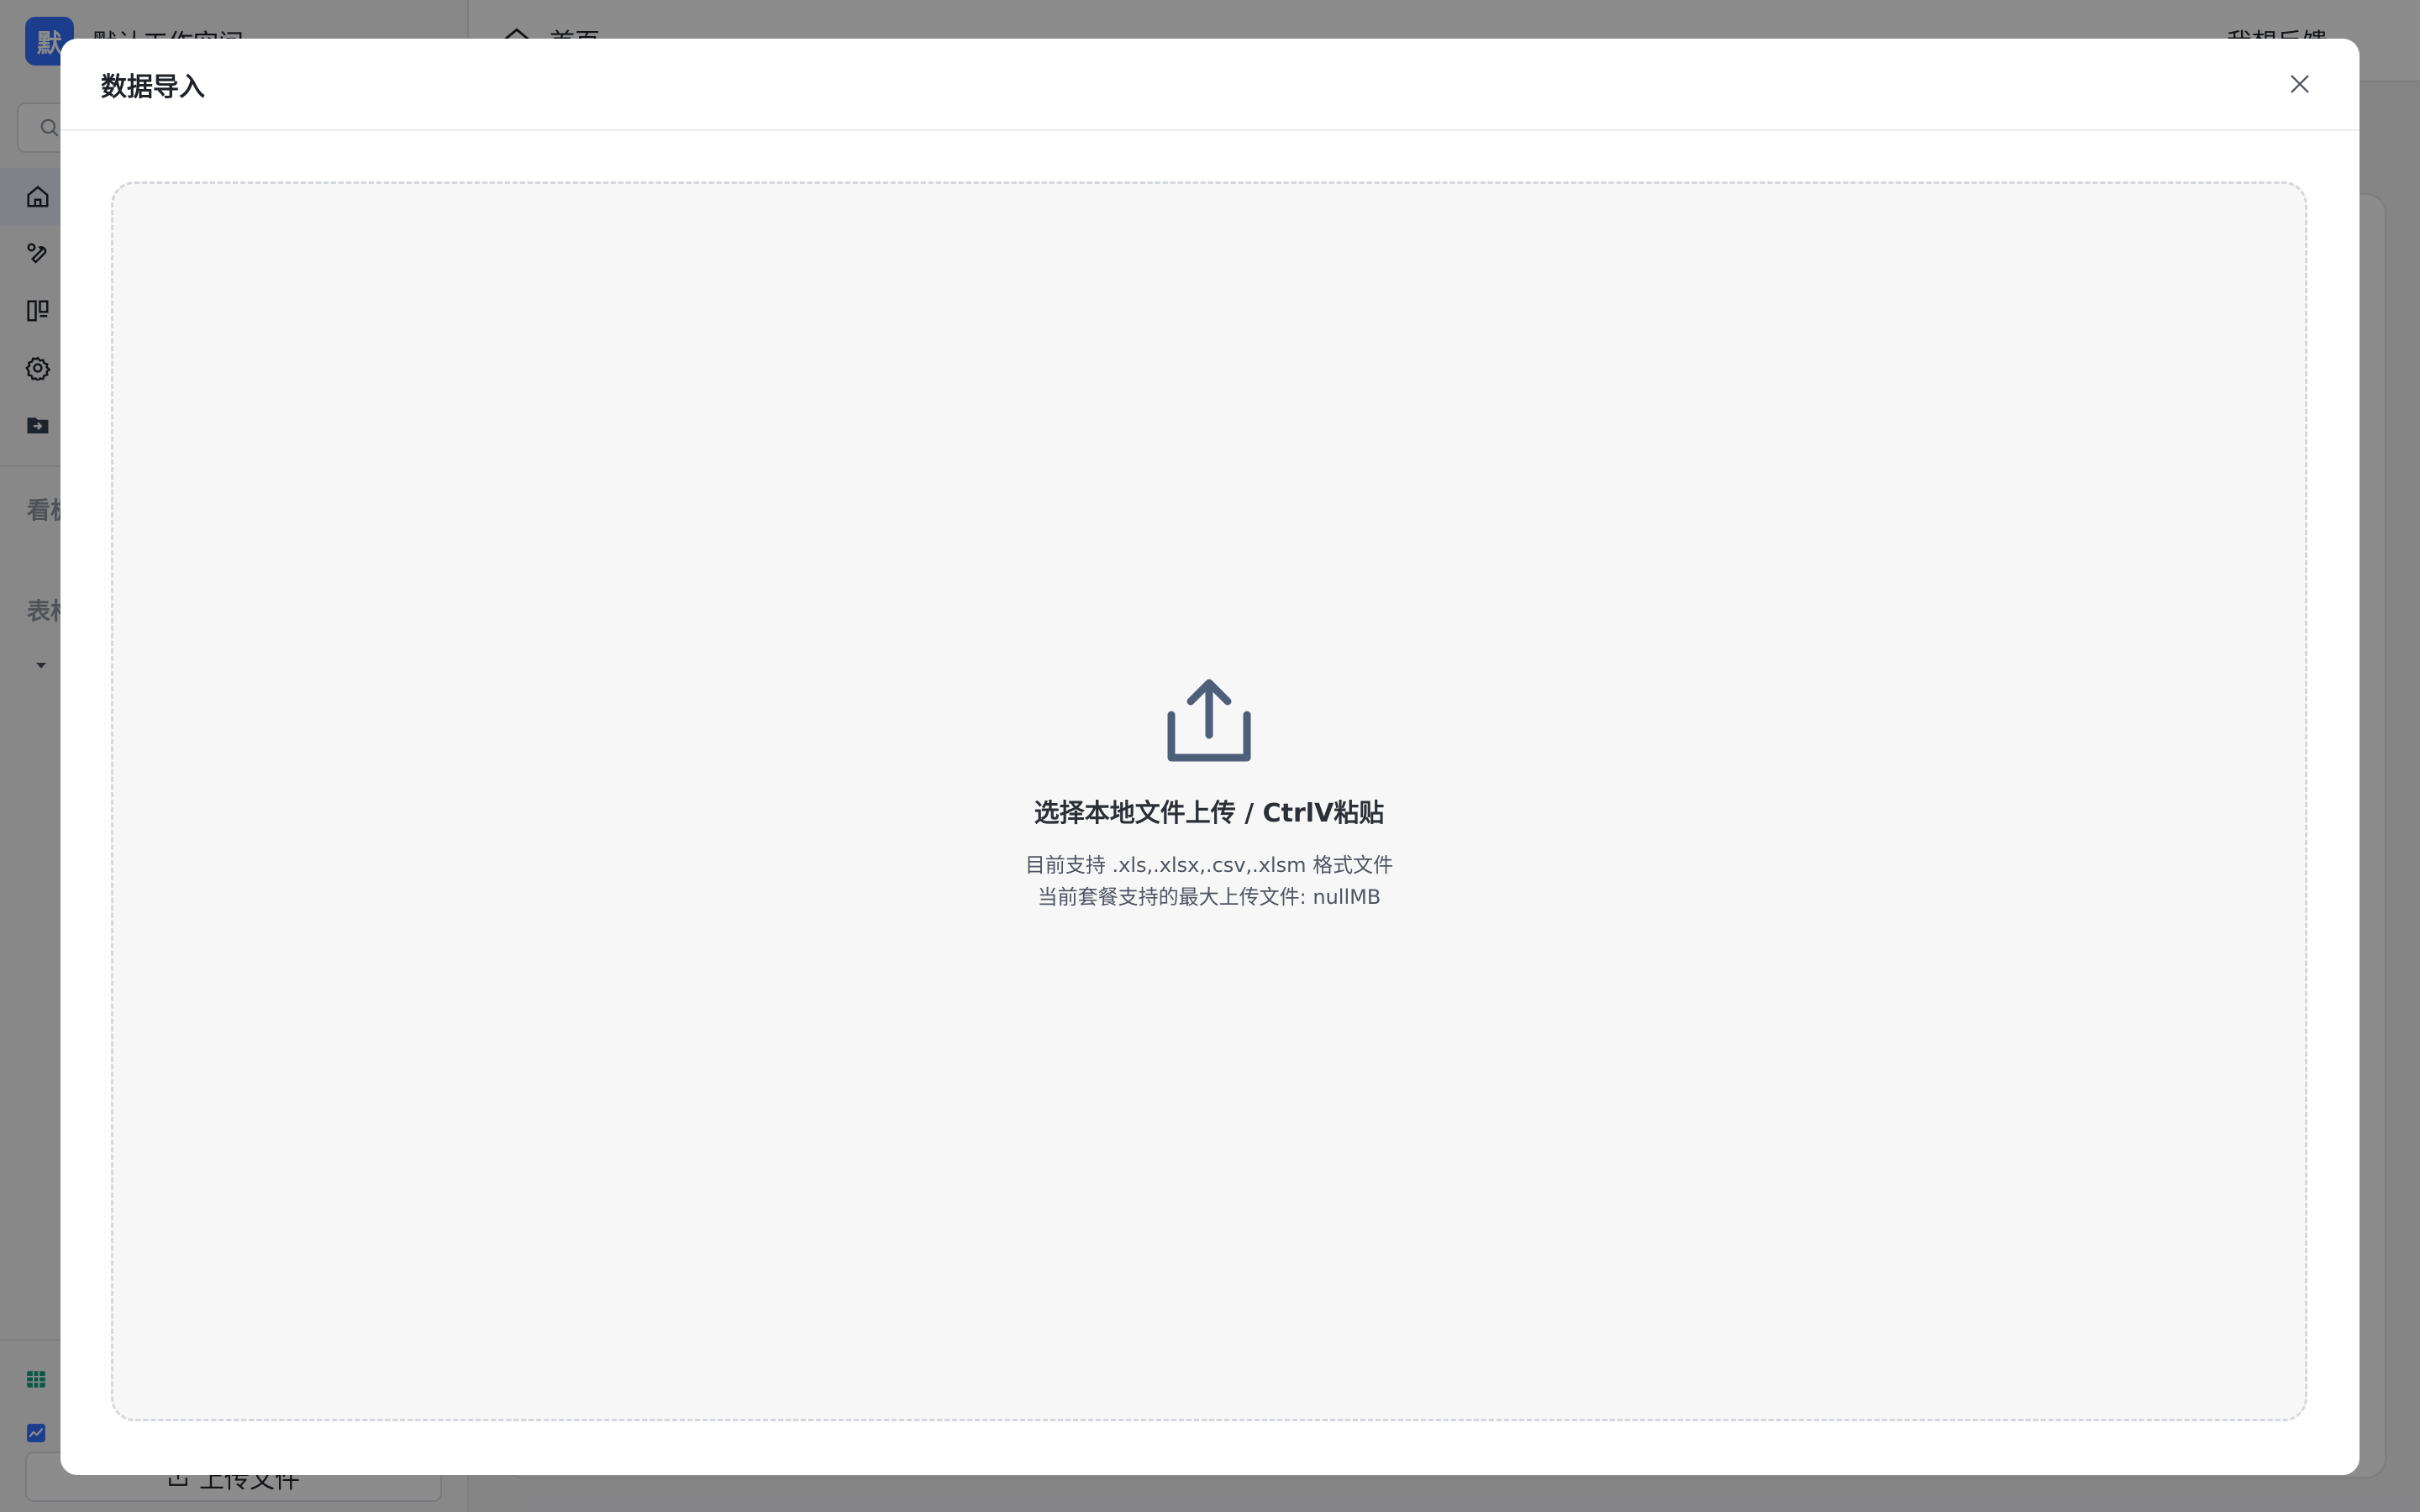  What do you see at coordinates (1210, 85) in the screenshot?
I see `modal-header: 数据导入` at bounding box center [1210, 85].